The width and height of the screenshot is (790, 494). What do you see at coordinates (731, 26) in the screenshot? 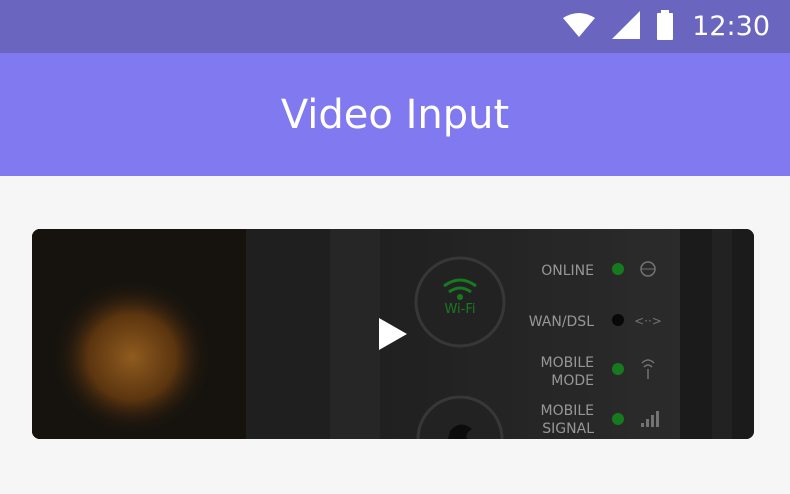
I see `status-time: 12:30` at bounding box center [731, 26].